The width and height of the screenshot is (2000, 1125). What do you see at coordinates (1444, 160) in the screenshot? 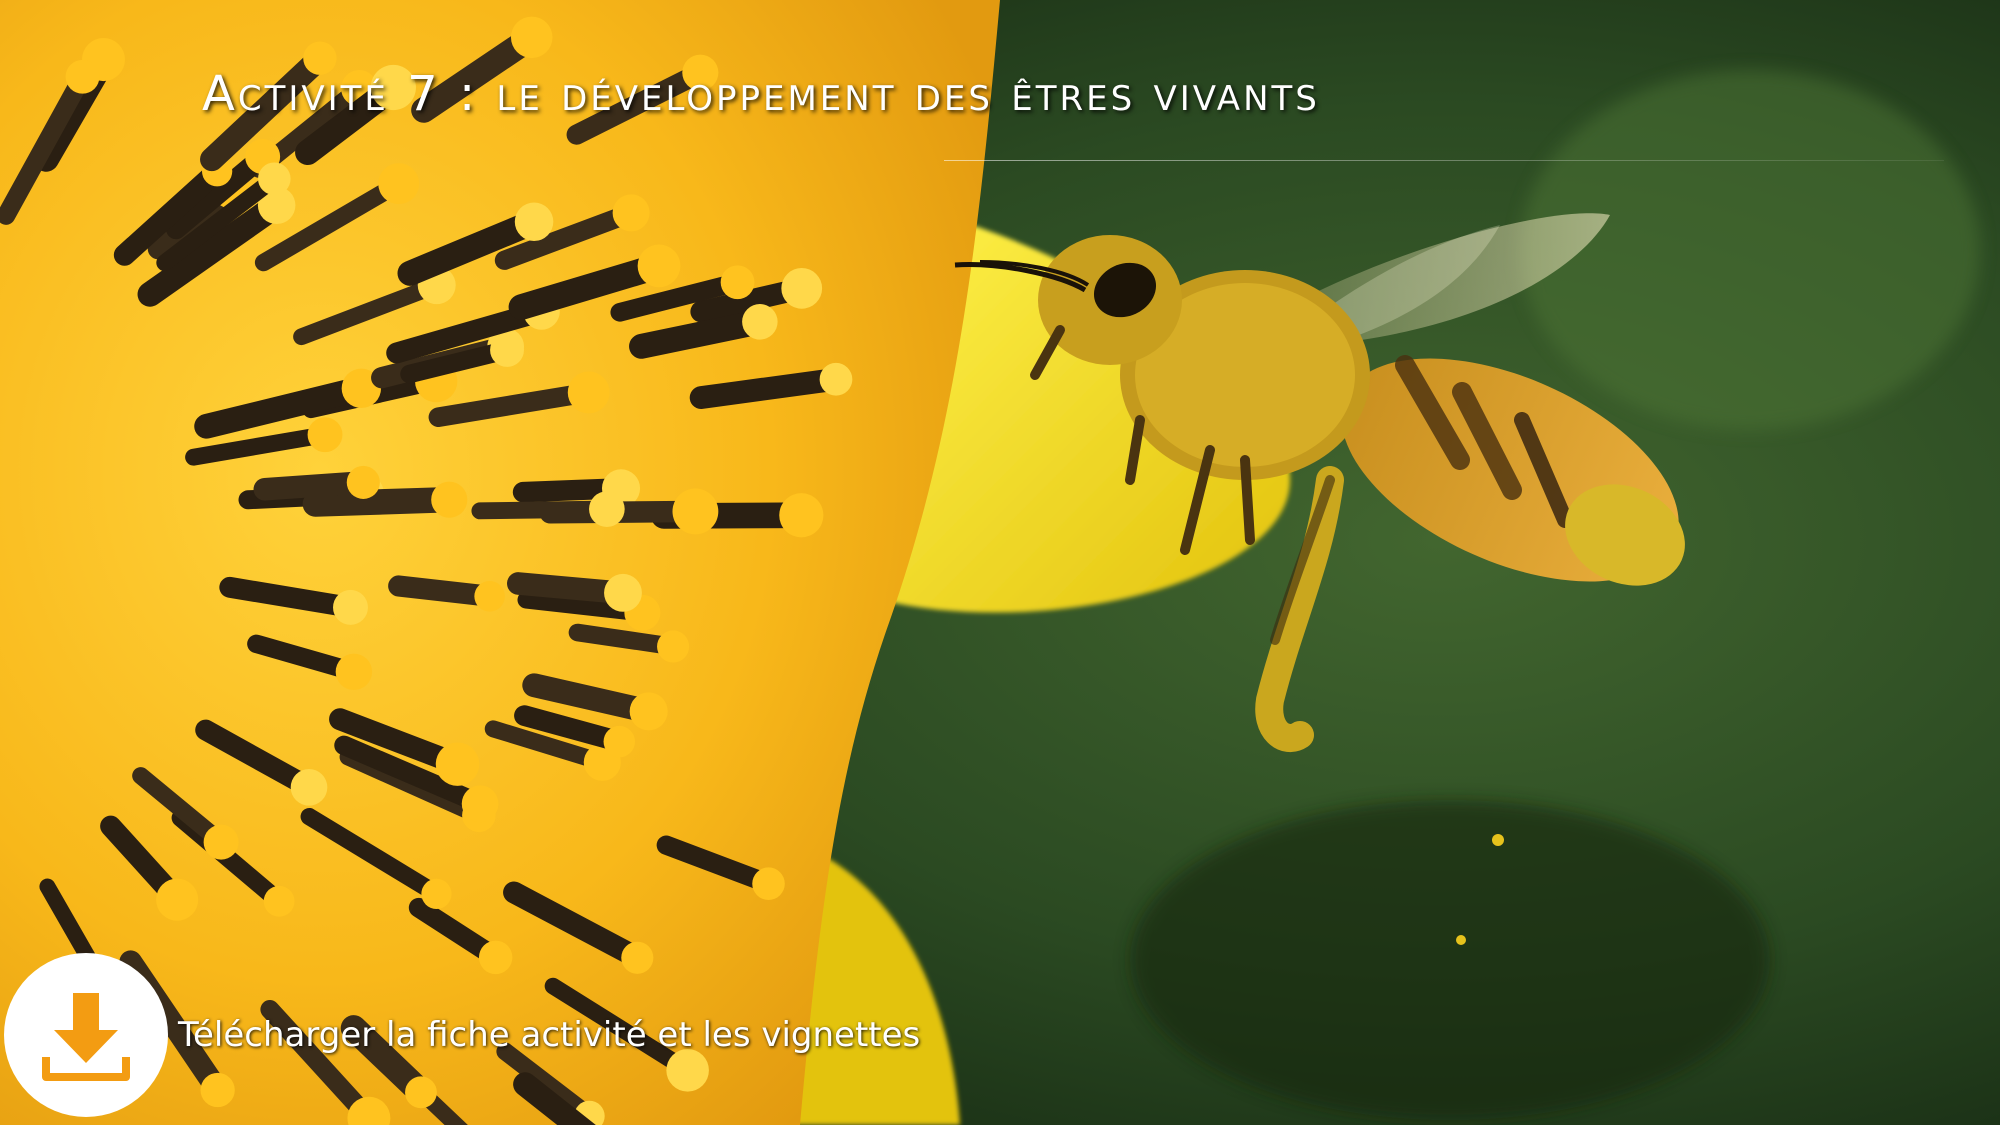
I see `title-underline` at bounding box center [1444, 160].